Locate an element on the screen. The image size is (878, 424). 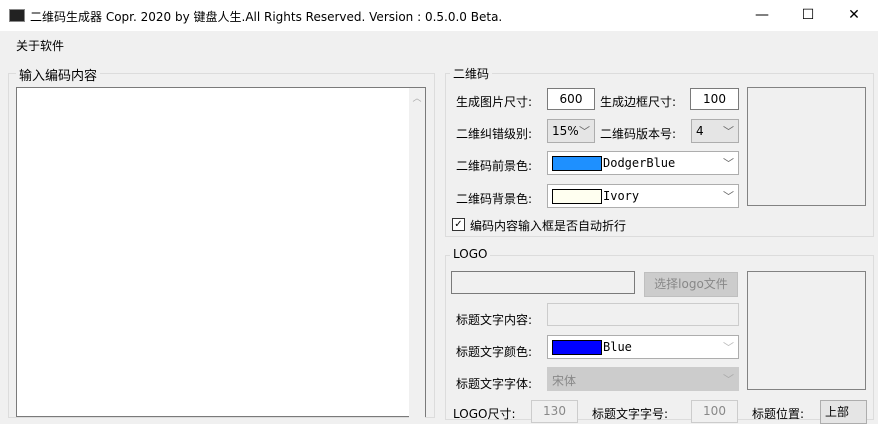
title-font-label: 标题文字字体: is located at coordinates (494, 384).